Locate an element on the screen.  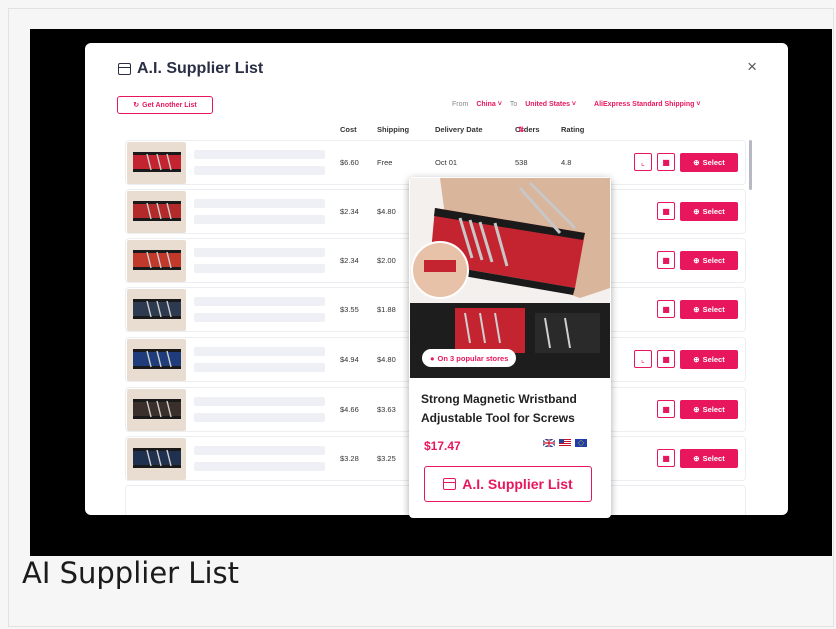
us-flag-icon is located at coordinates (565, 443).